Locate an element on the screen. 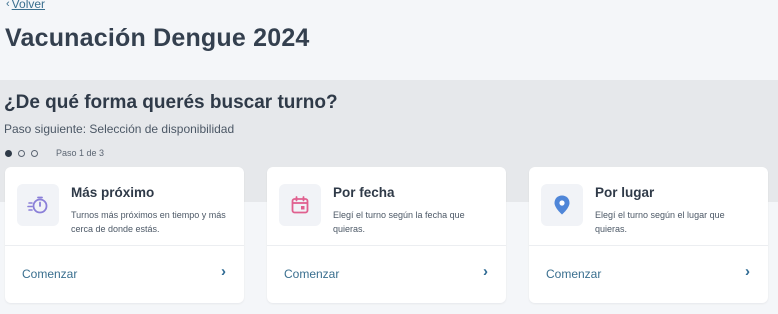 This screenshot has width=778, height=314. option-title: Más próximo is located at coordinates (113, 192).